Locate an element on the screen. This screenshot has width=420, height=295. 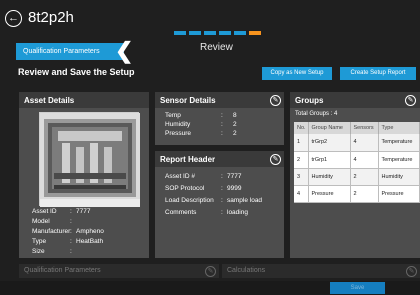
report-field-row: Load Description : sample load is located at coordinates (222, 201).